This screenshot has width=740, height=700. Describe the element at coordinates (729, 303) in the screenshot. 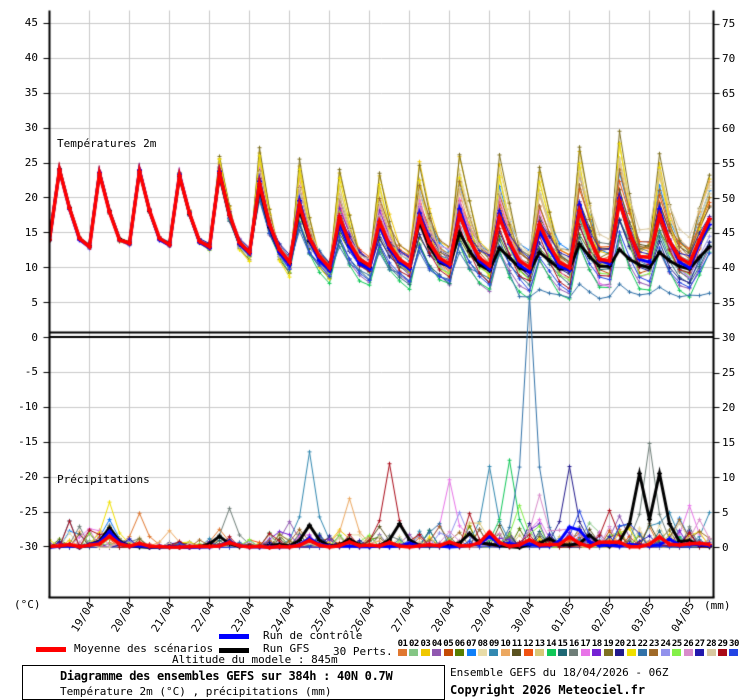

I see `precip-tick-label: 35` at that location.